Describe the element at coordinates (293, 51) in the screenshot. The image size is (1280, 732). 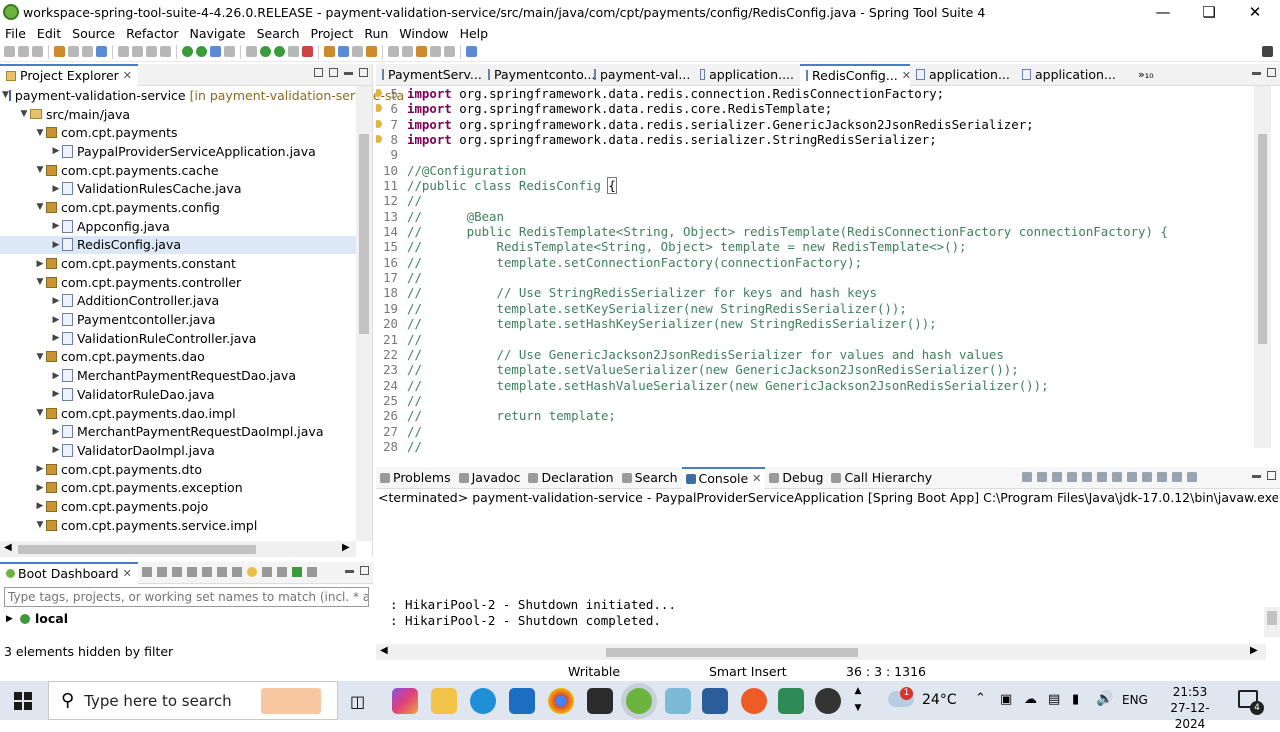
I see `external-tools-icon` at that location.